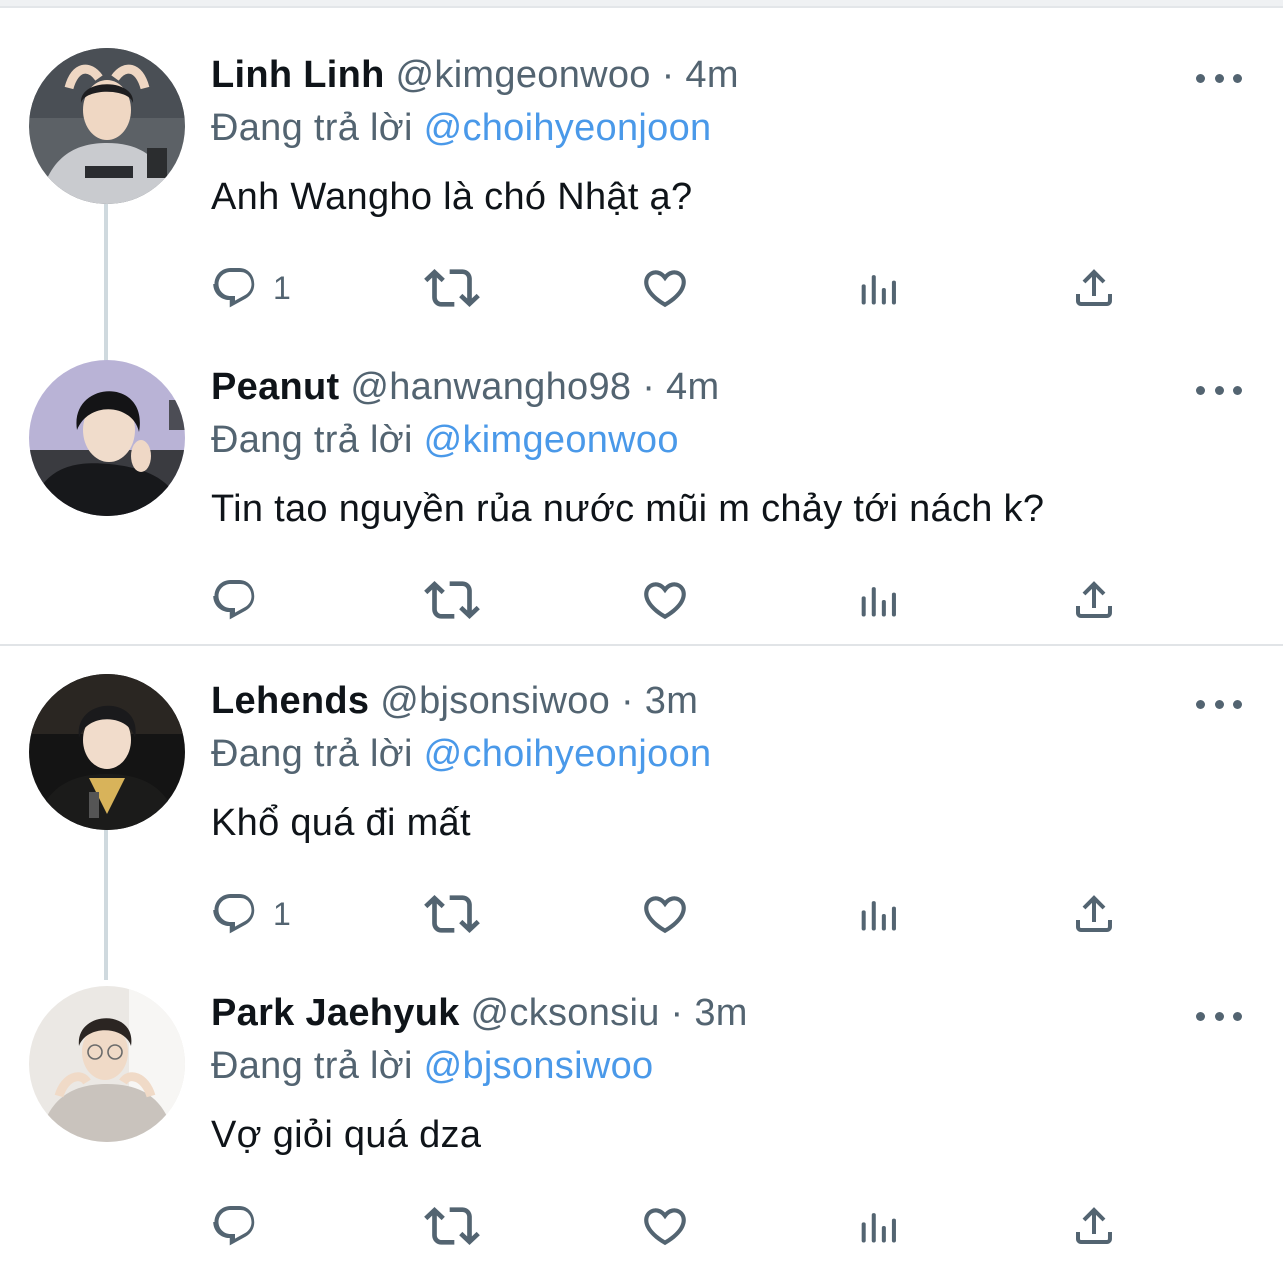 This screenshot has width=1283, height=1261. What do you see at coordinates (335, 1013) in the screenshot?
I see `display-name: Park Jaehyuk` at bounding box center [335, 1013].